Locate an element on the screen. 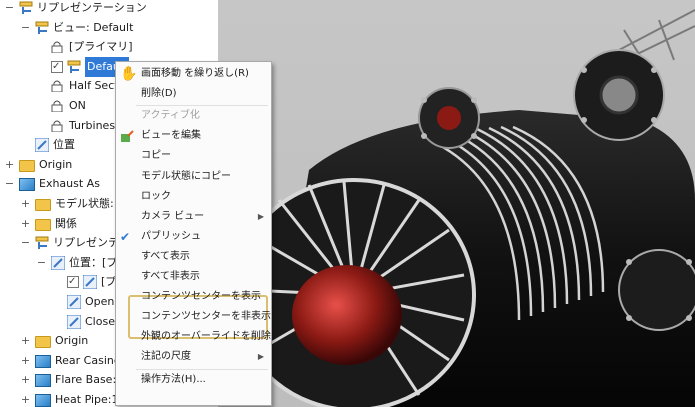  menu-item: ✔ パブリッシュ is located at coordinates (193, 237).